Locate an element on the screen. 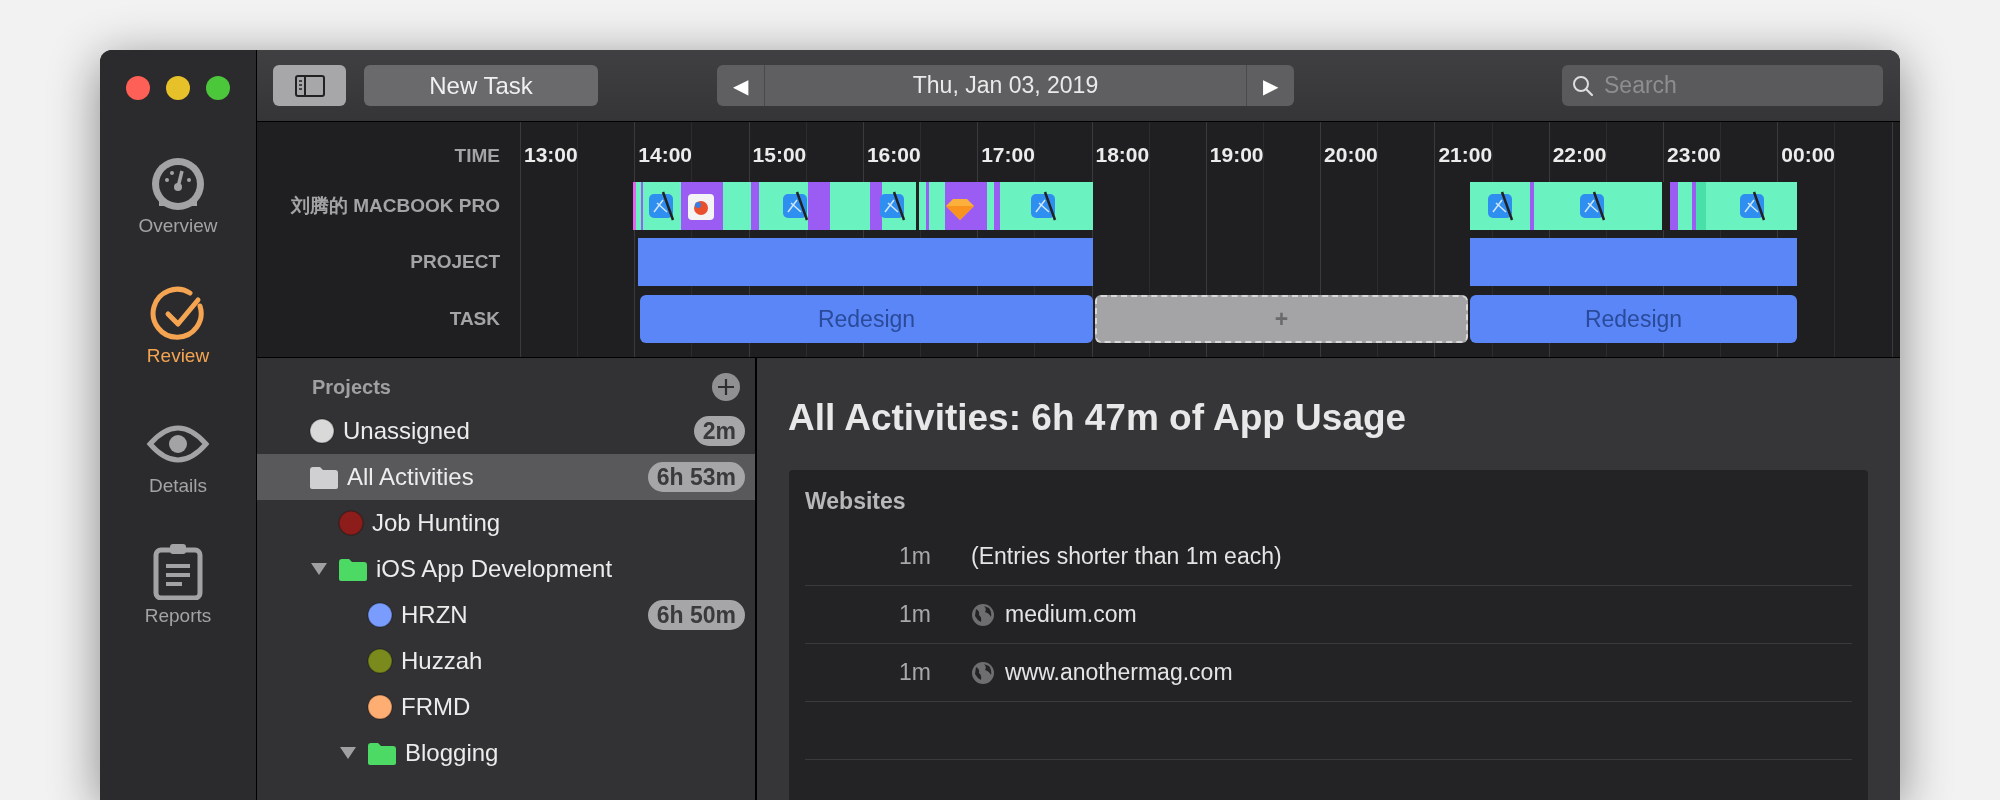  previous-day-button: ◀ is located at coordinates (741, 85).